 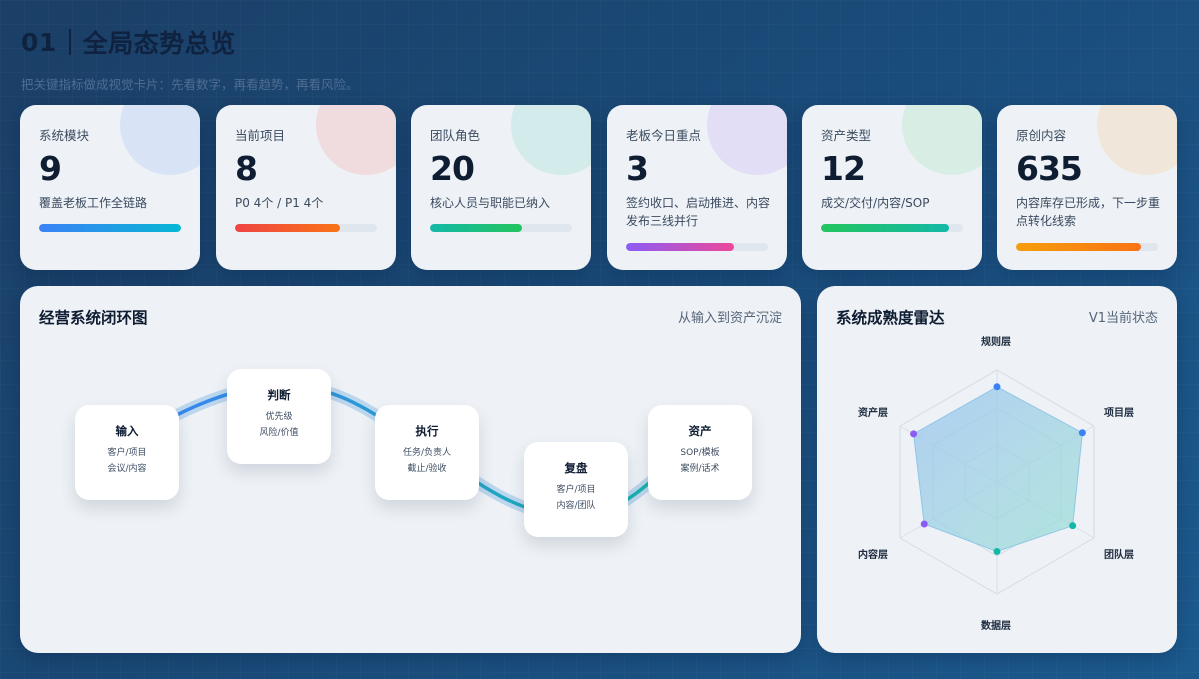 What do you see at coordinates (996, 626) in the screenshot?
I see `radar-axis-label: 数据层` at bounding box center [996, 626].